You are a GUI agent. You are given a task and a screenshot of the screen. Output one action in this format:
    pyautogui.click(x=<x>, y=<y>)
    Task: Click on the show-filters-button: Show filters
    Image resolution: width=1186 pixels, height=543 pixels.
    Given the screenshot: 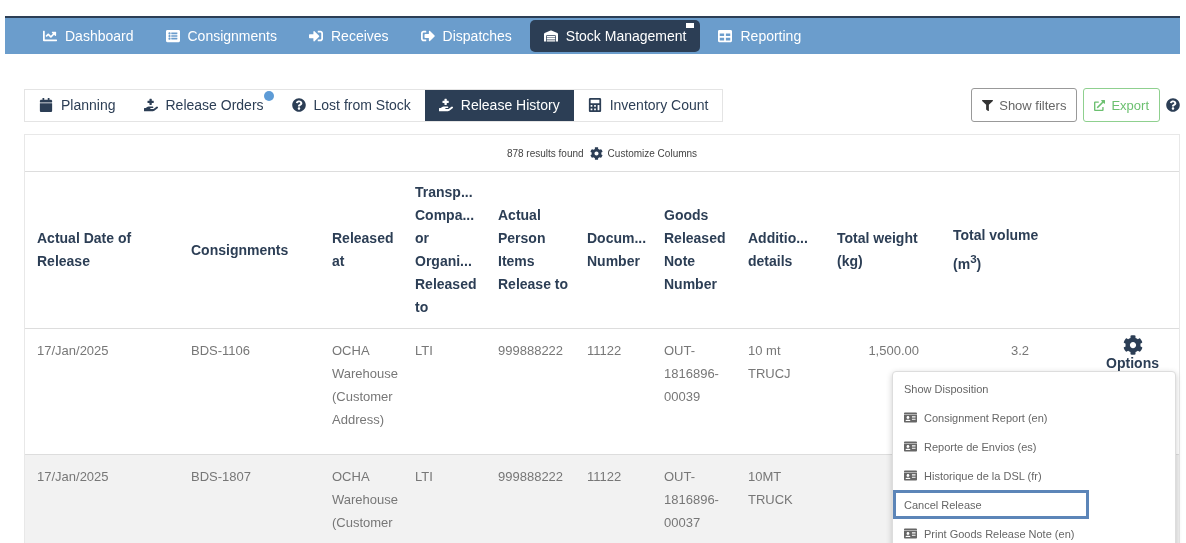 What is the action you would take?
    pyautogui.click(x=1024, y=105)
    